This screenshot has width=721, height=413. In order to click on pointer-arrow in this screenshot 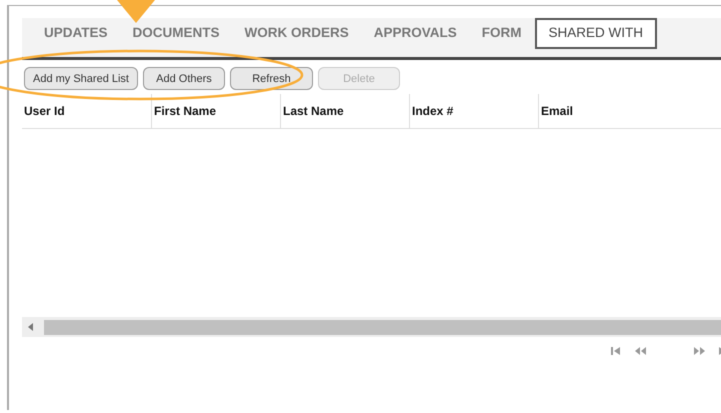, I will do `click(136, 11)`.